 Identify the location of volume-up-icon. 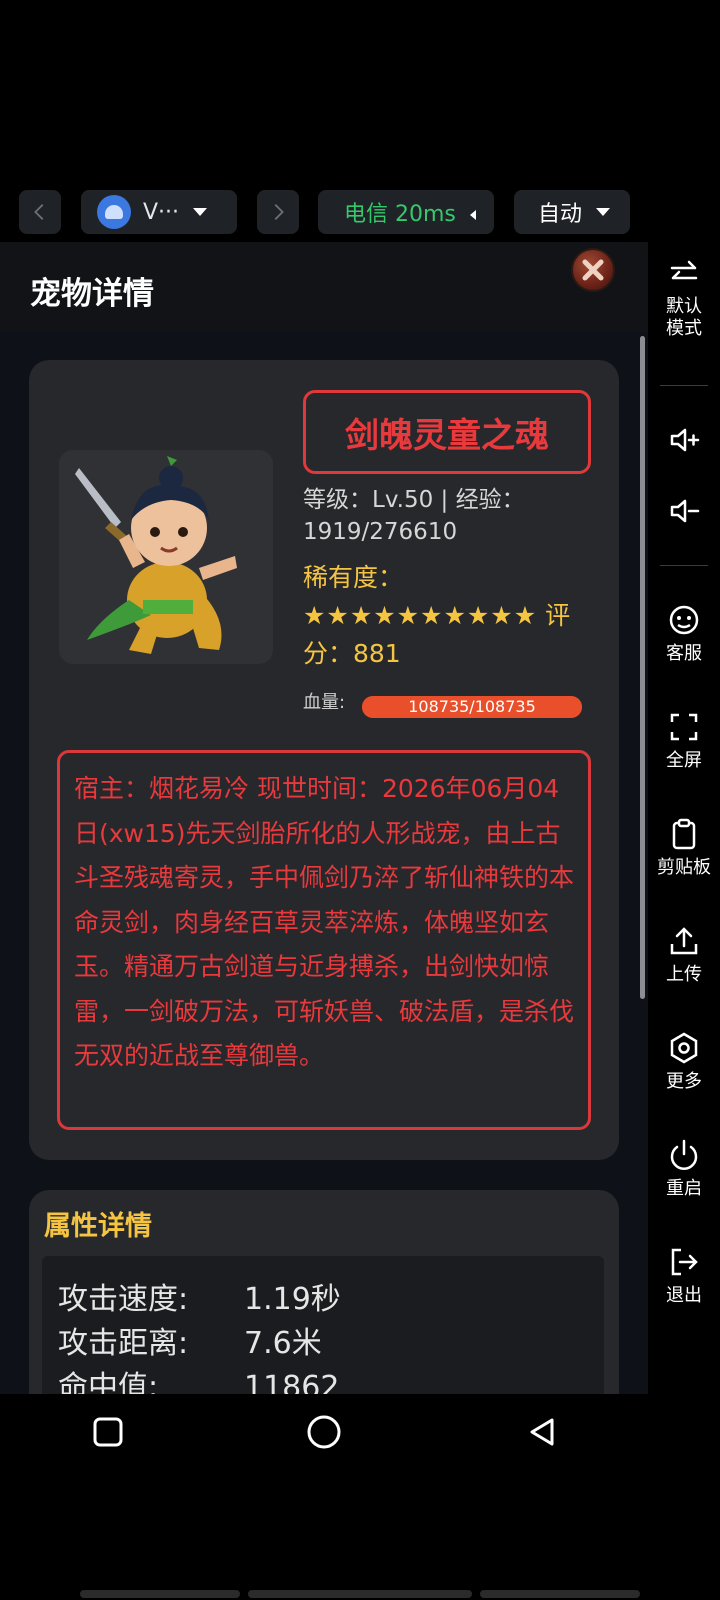
(685, 440).